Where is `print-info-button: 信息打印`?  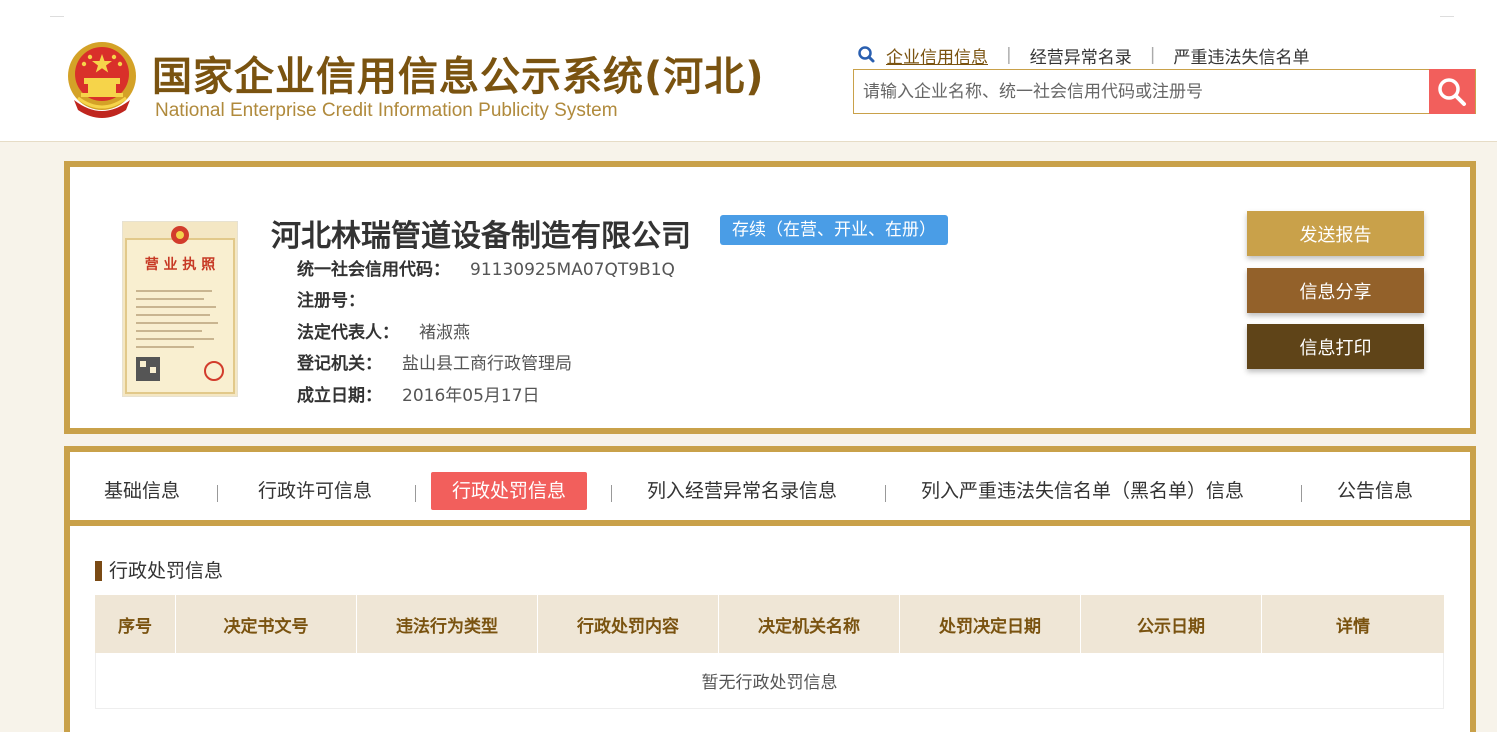 print-info-button: 信息打印 is located at coordinates (1335, 346).